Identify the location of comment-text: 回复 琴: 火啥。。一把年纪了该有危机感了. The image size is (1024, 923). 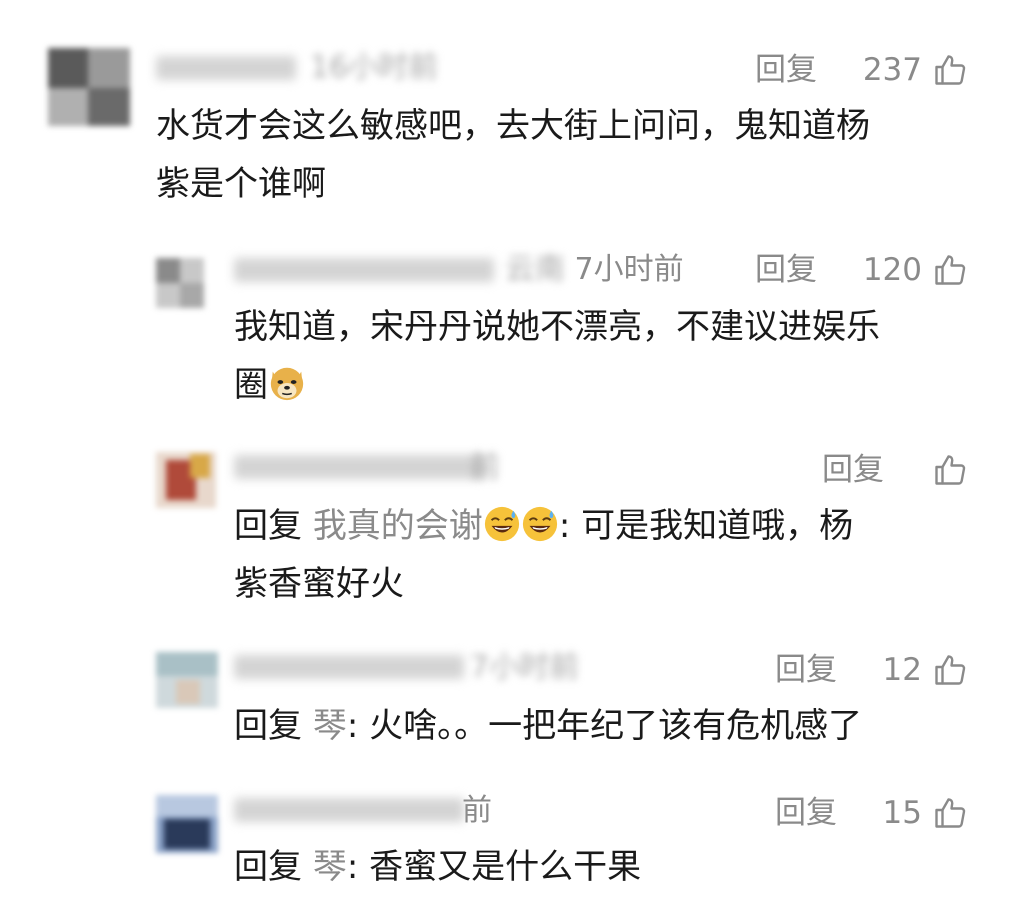
(548, 726).